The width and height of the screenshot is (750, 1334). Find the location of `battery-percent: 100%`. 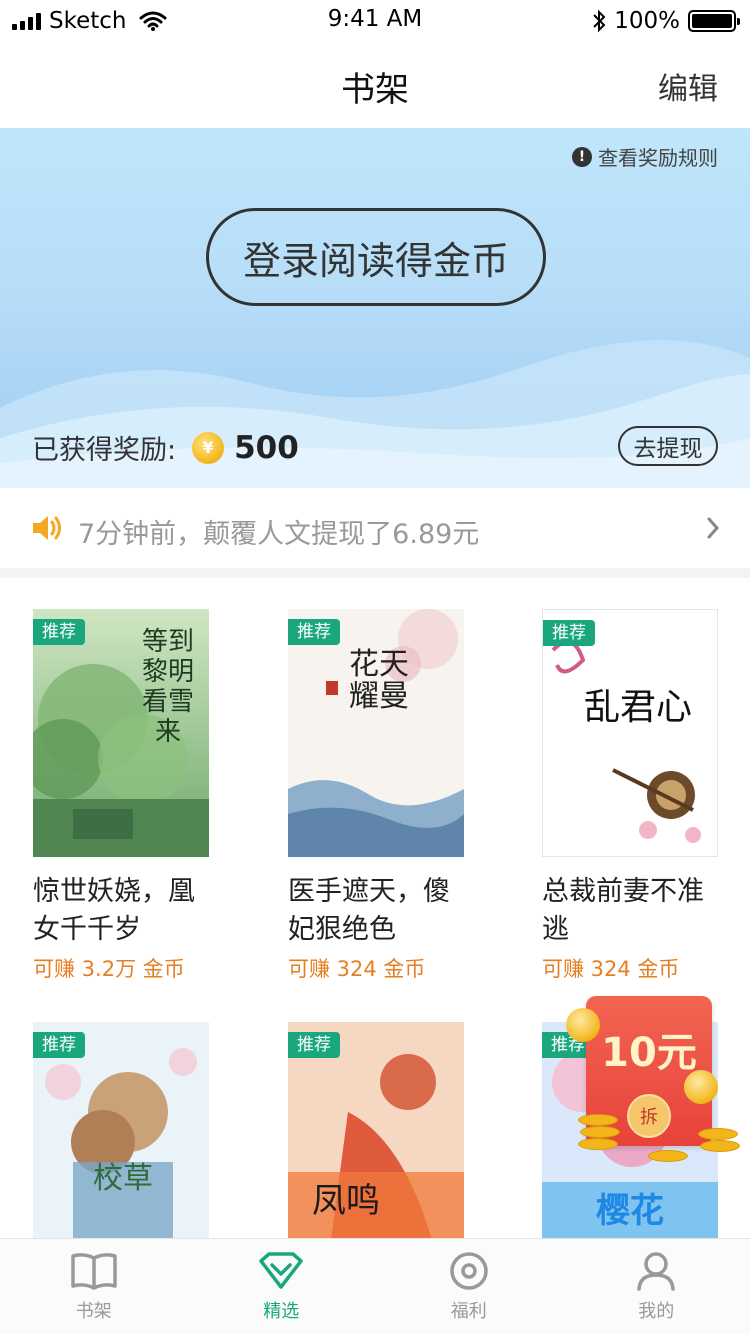

battery-percent: 100% is located at coordinates (647, 21).